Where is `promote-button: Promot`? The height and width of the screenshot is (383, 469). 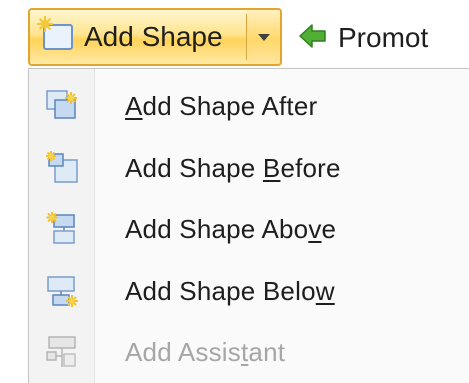 promote-button: Promot is located at coordinates (363, 38).